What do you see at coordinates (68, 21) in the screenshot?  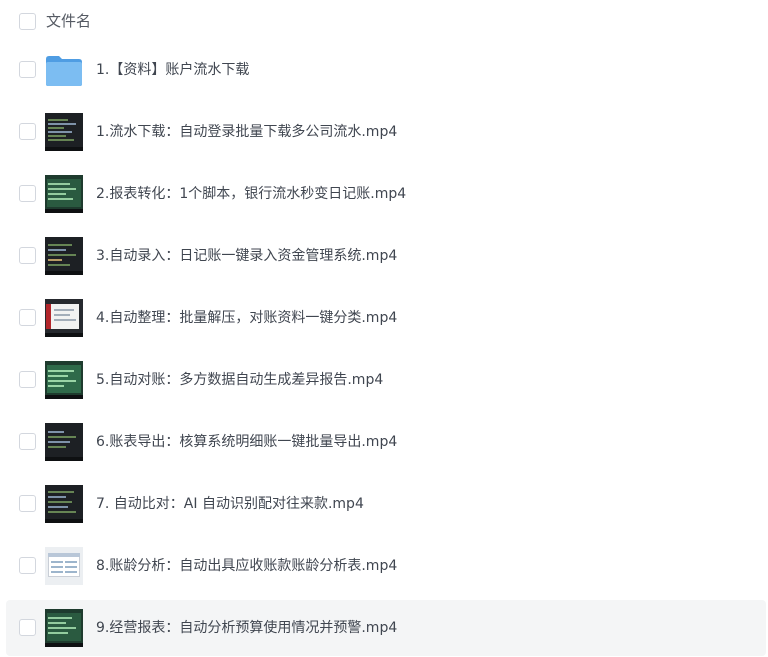 I see `column-header-filename: 文件名` at bounding box center [68, 21].